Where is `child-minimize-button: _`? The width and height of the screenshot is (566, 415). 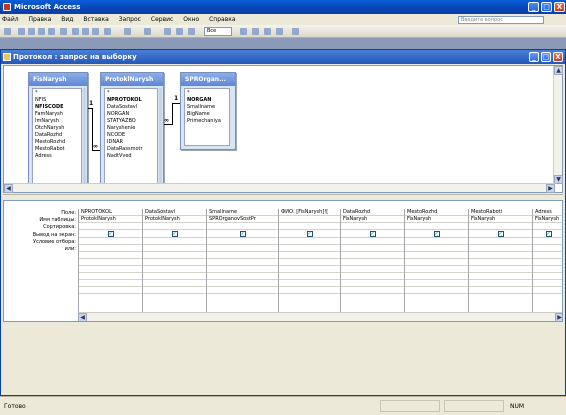
child-minimize-button: _ is located at coordinates (534, 57).